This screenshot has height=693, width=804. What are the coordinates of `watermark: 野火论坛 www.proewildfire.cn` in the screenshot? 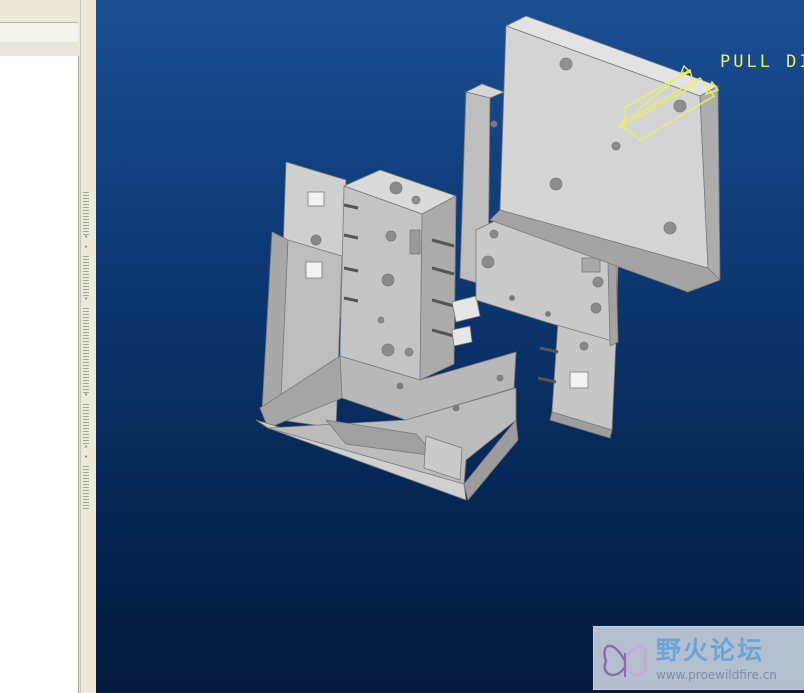 It's located at (698, 658).